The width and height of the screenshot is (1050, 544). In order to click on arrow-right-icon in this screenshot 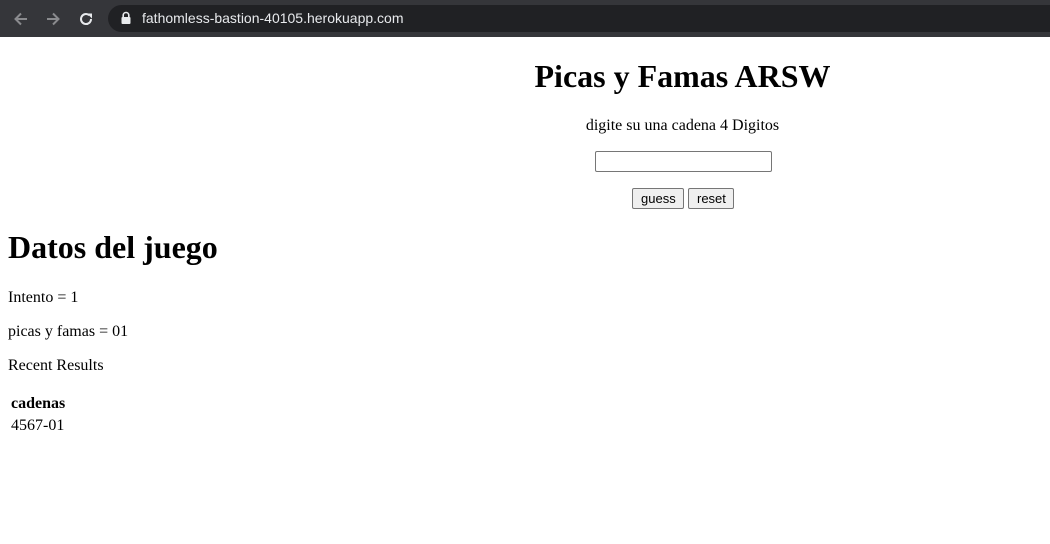, I will do `click(53, 19)`.